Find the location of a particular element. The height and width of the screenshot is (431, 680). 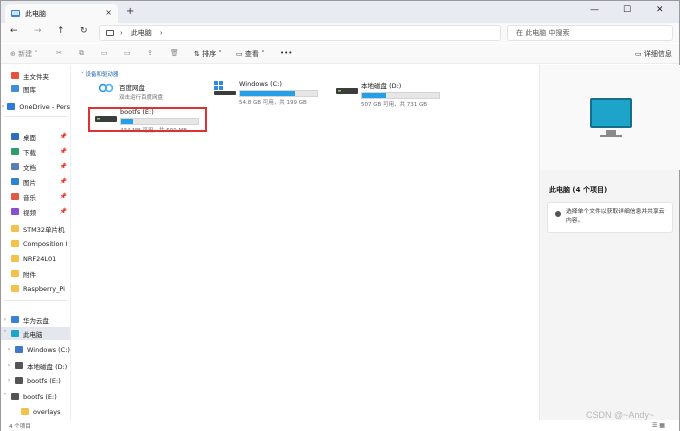

sidebar-item: 附件 is located at coordinates (35, 273).